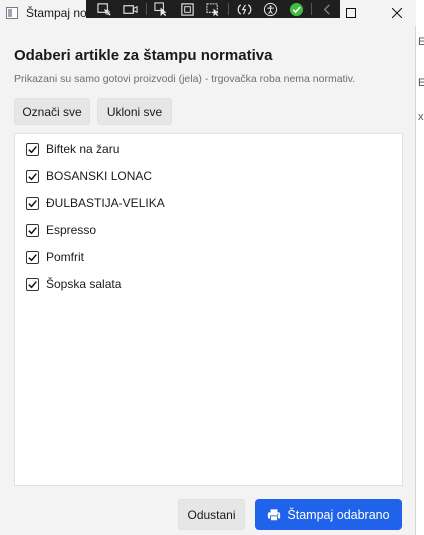  I want to click on accessibility-icon, so click(270, 9).